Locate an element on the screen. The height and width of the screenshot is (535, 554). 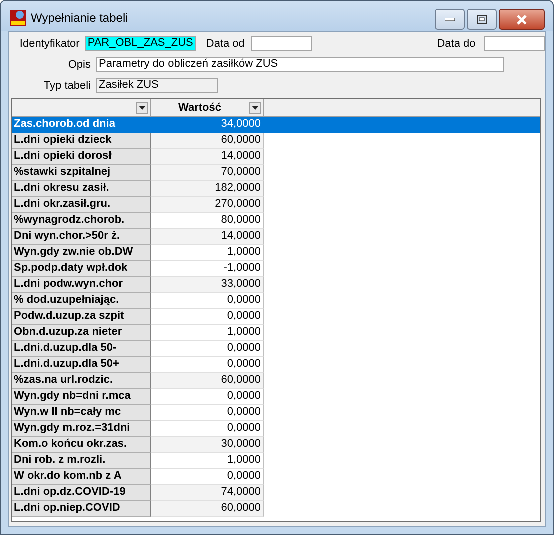
table-cell: Dni rob. z m.rozli. is located at coordinates (81, 461).